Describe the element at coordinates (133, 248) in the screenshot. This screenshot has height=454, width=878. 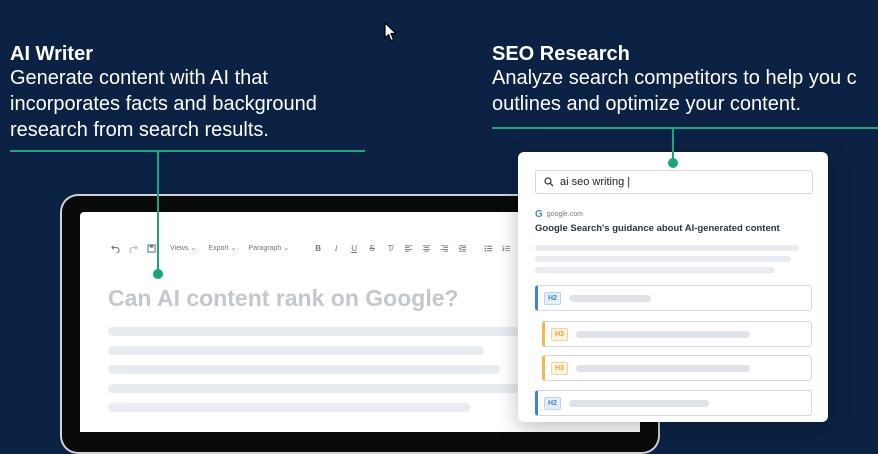
I see `redo-icon` at that location.